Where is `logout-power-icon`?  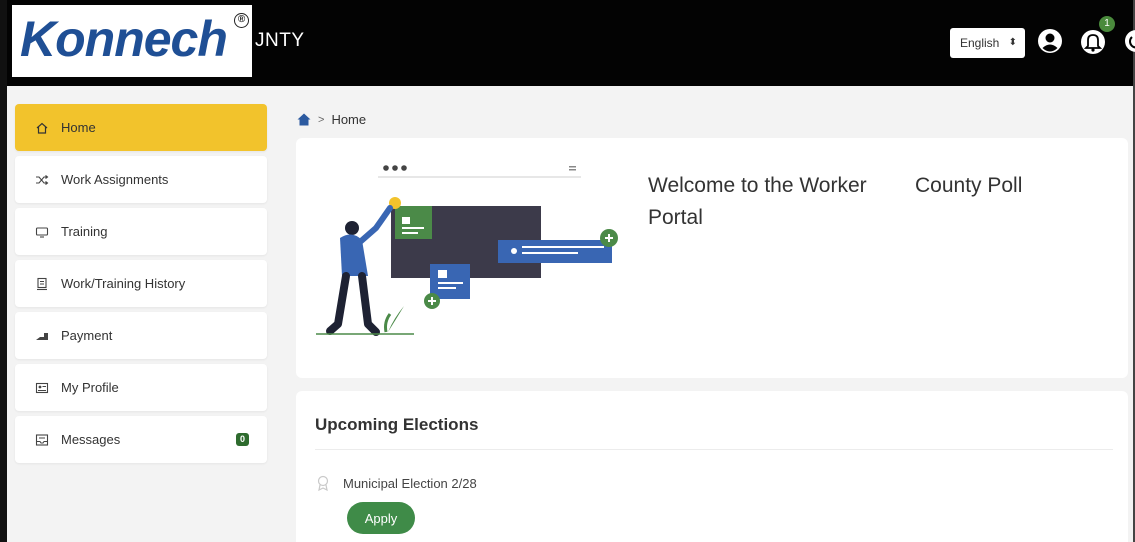 logout-power-icon is located at coordinates (1129, 41).